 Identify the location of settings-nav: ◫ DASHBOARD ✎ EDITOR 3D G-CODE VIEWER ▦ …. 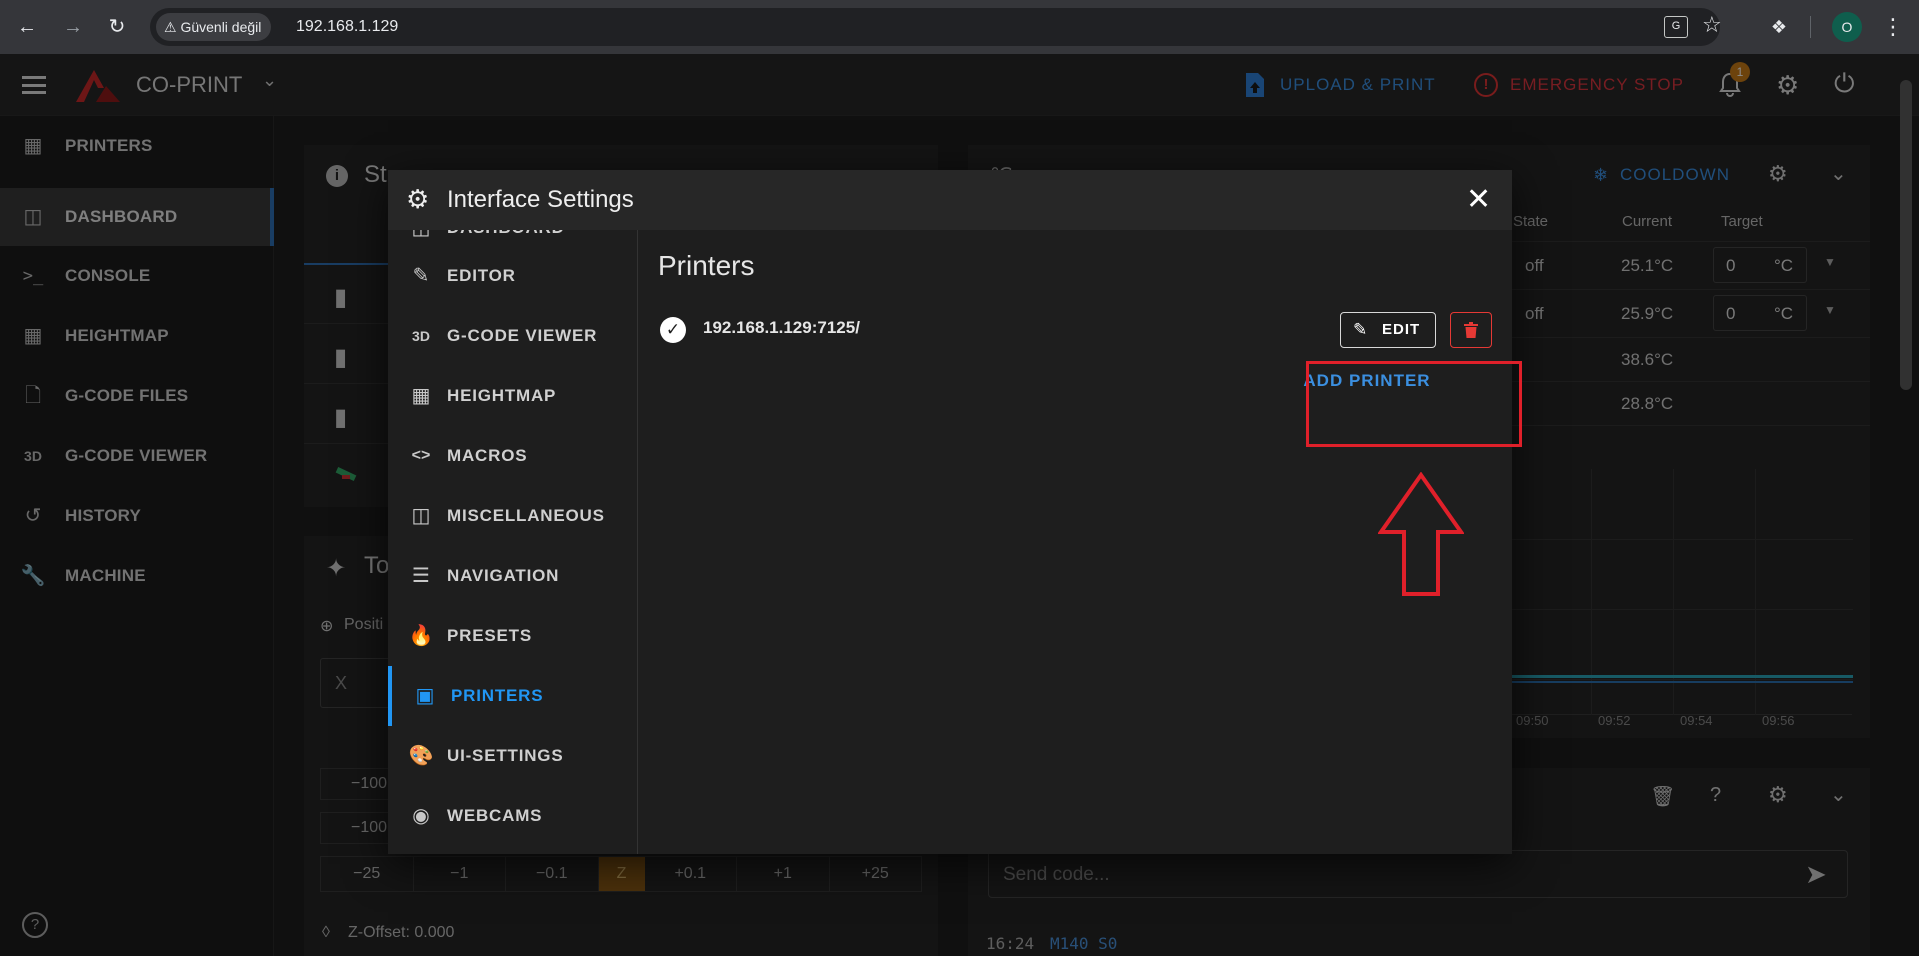
(513, 542).